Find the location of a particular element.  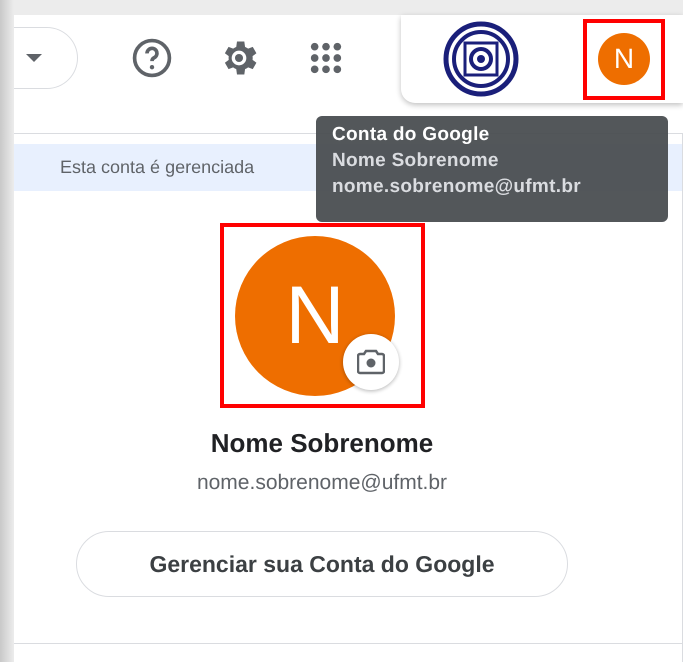

profile-email: nome.sobrenome@ufmt.br is located at coordinates (322, 483).